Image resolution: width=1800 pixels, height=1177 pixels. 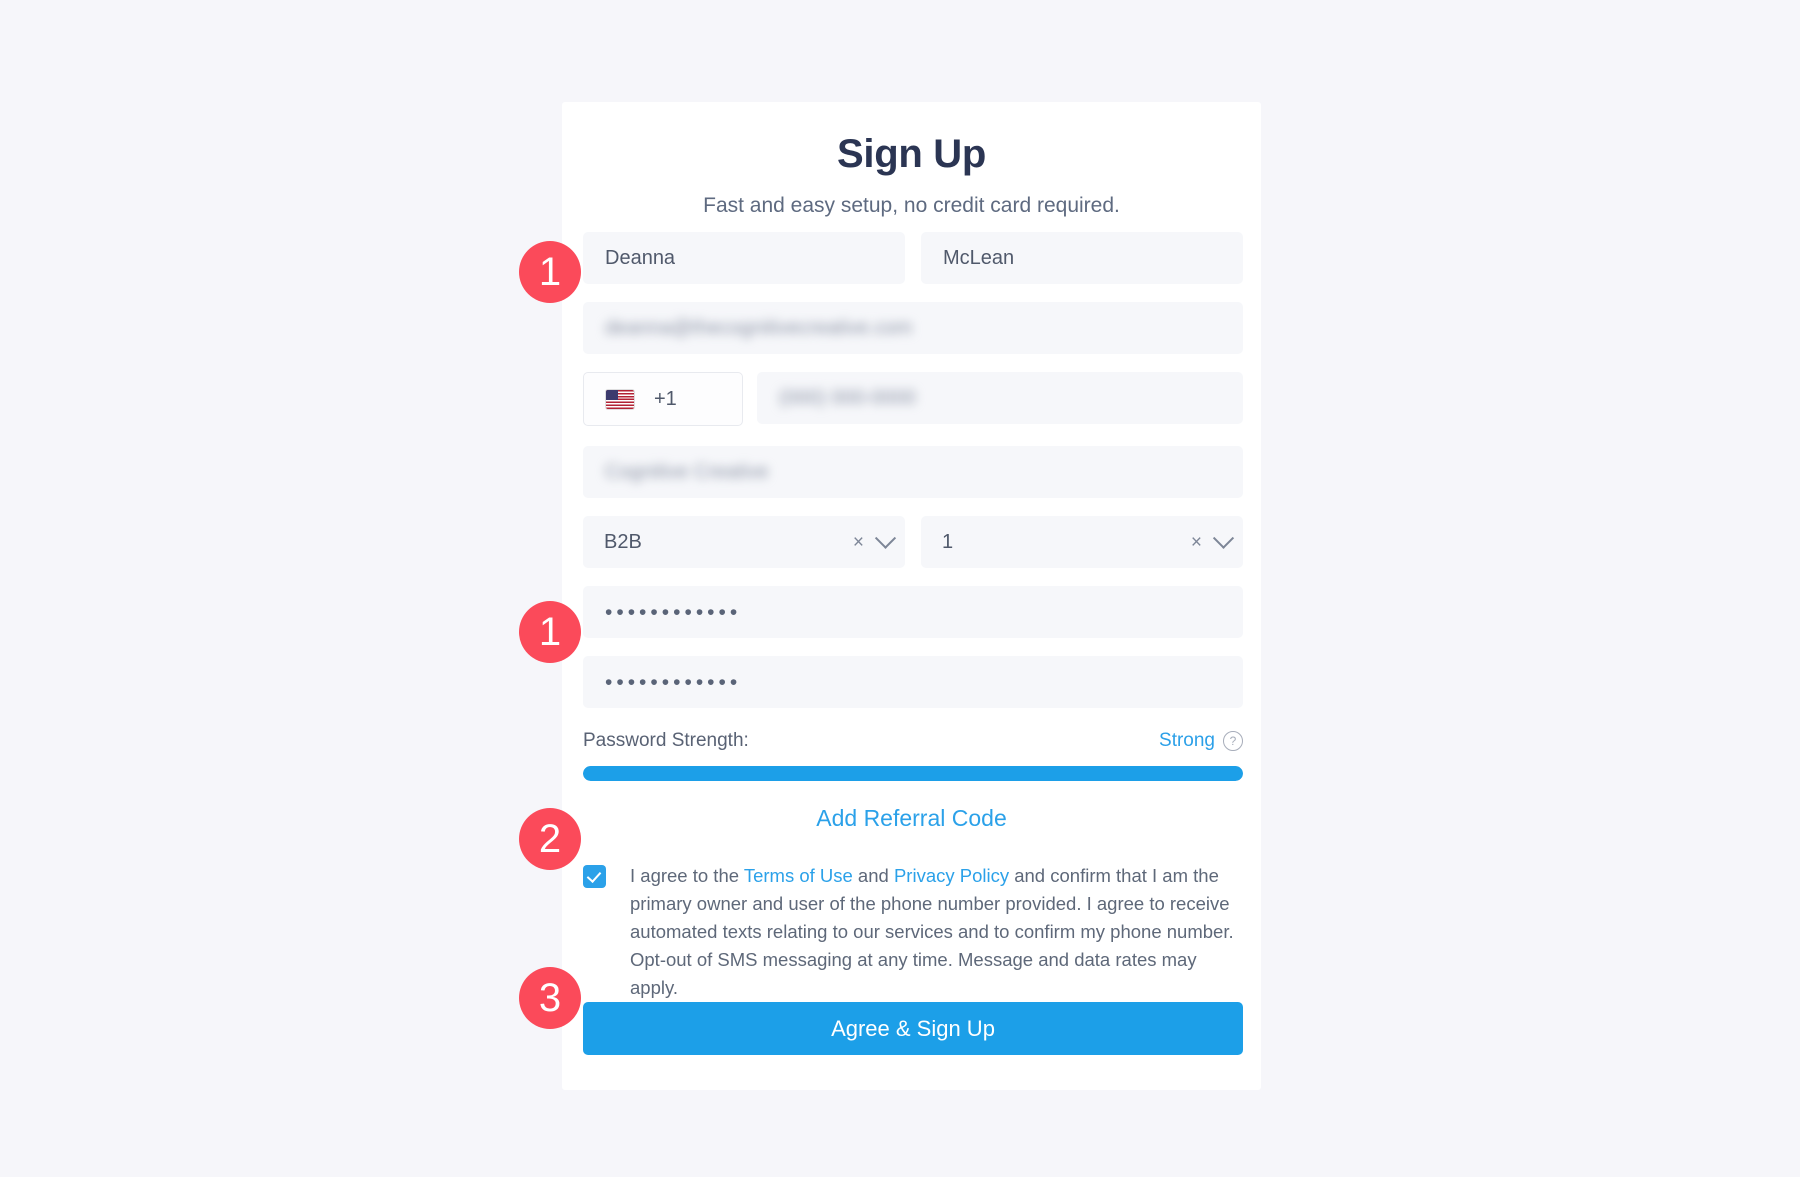 I want to click on last-name-input: McLean, so click(x=1082, y=258).